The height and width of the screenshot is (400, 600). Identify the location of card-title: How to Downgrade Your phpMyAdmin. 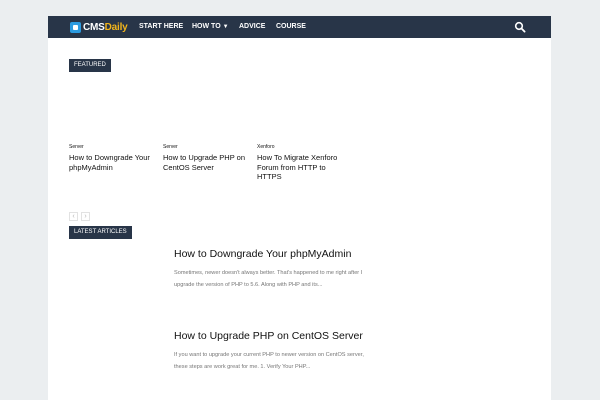
(114, 162).